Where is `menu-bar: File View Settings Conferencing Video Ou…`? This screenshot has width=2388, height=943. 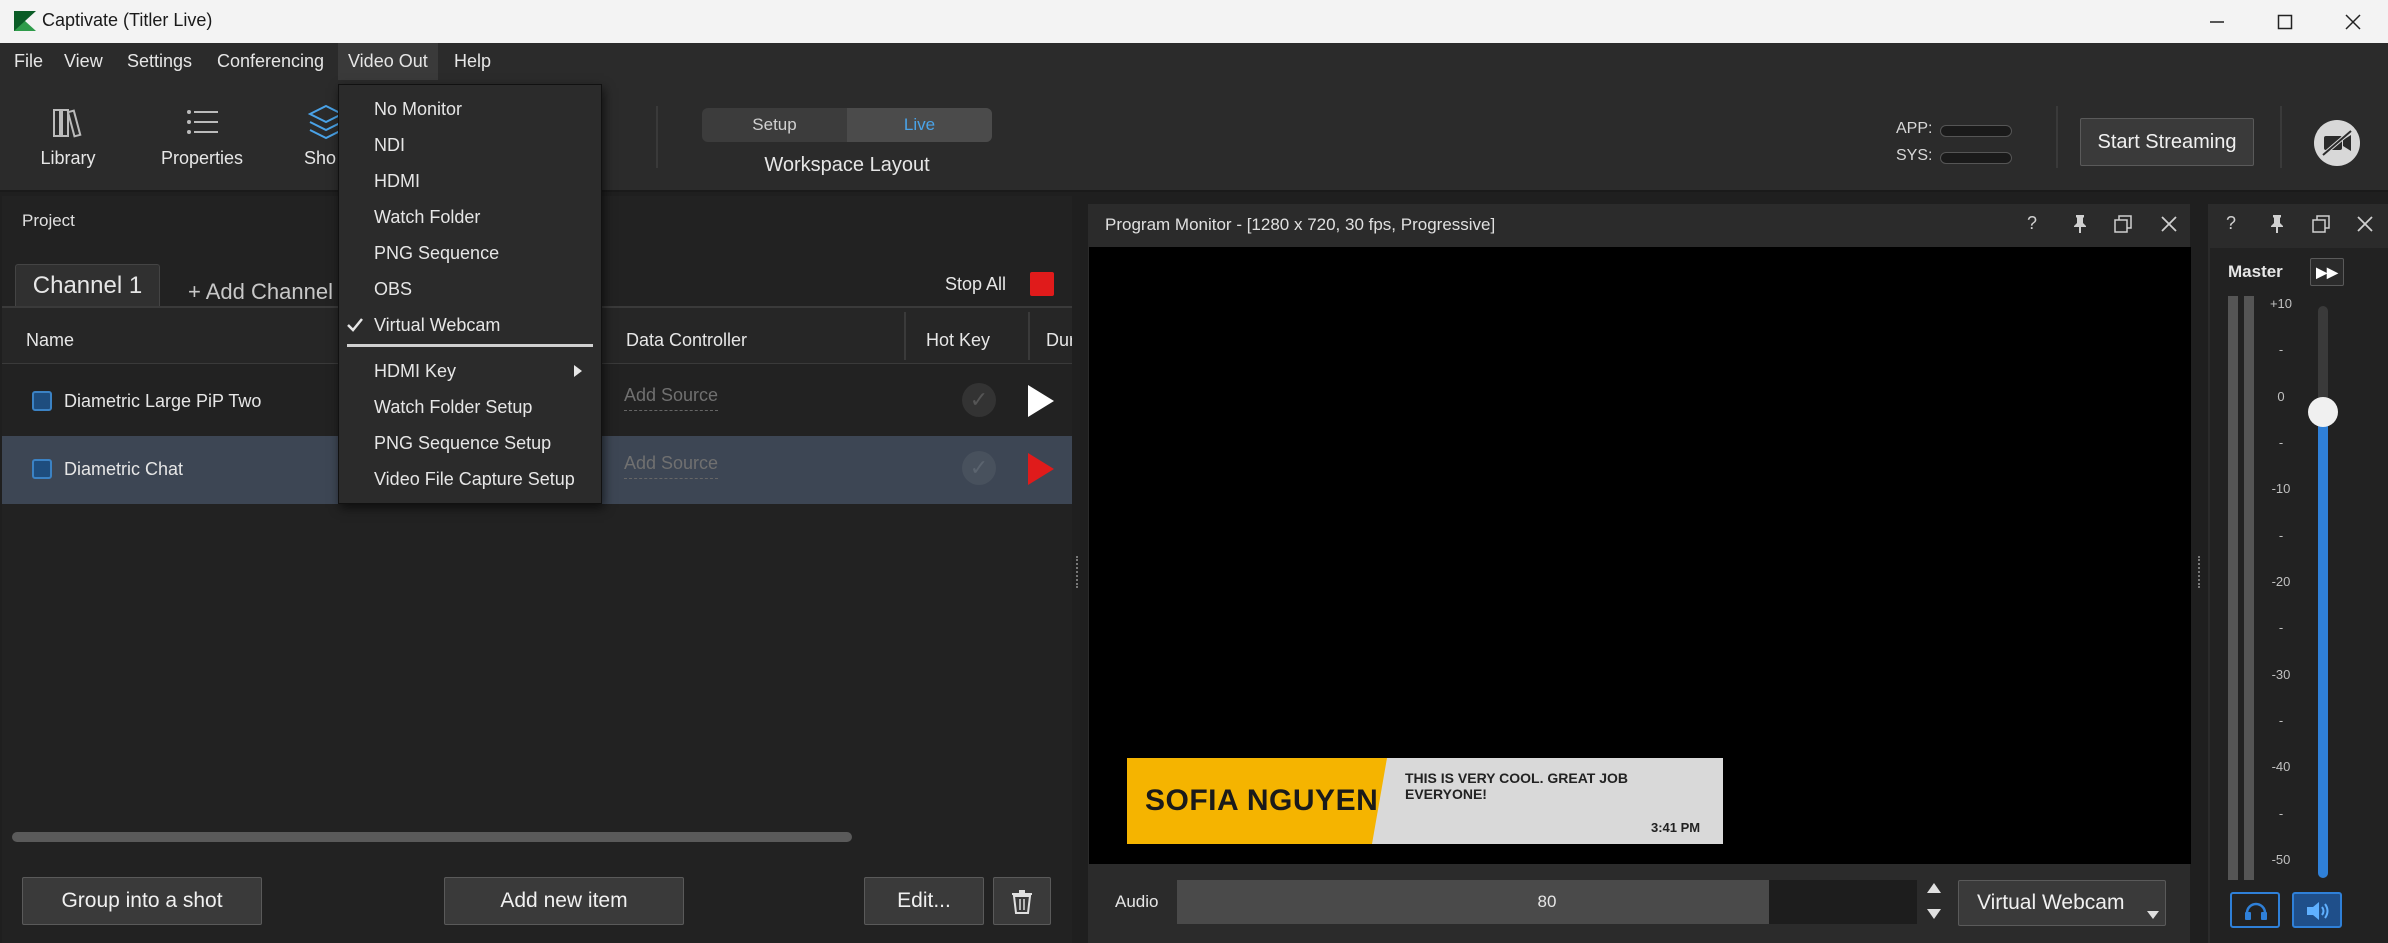
menu-bar: File View Settings Conferencing Video Ou… is located at coordinates (1194, 61).